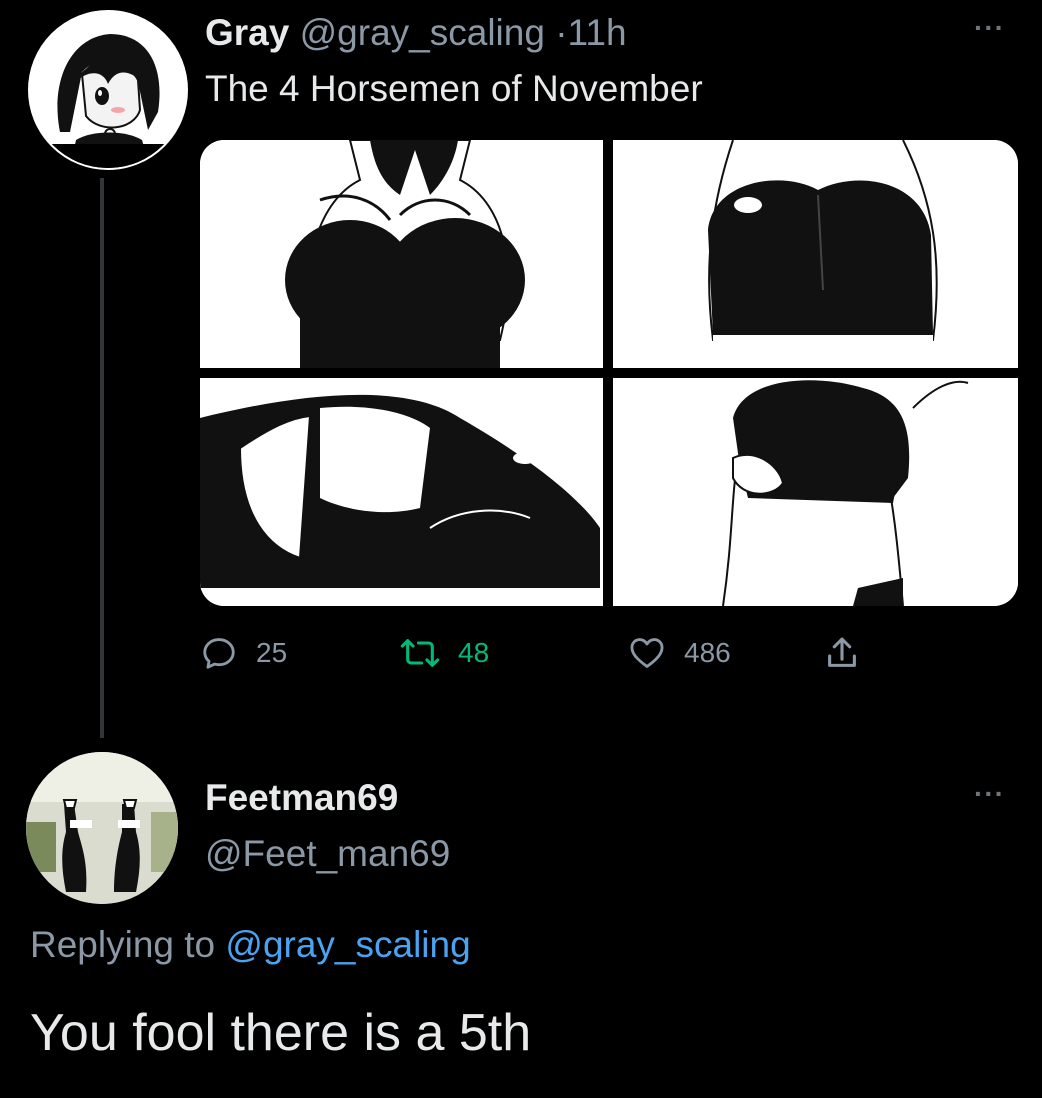  I want to click on replying-to-mention-link: @gray_scaling, so click(347, 944).